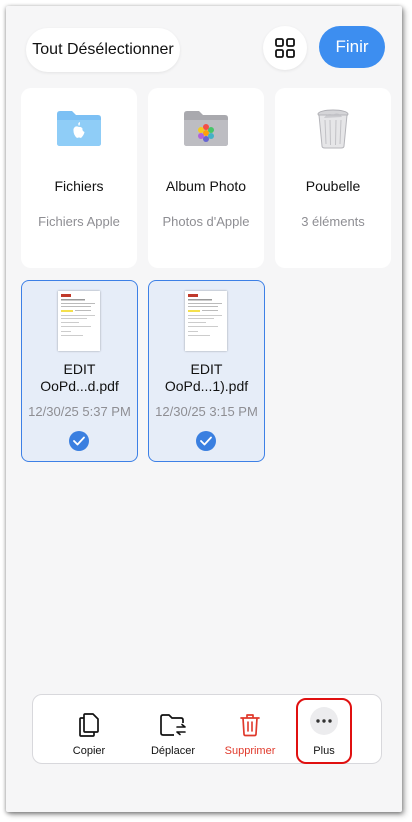 This screenshot has width=412, height=822. I want to click on trash-icon, so click(250, 725).